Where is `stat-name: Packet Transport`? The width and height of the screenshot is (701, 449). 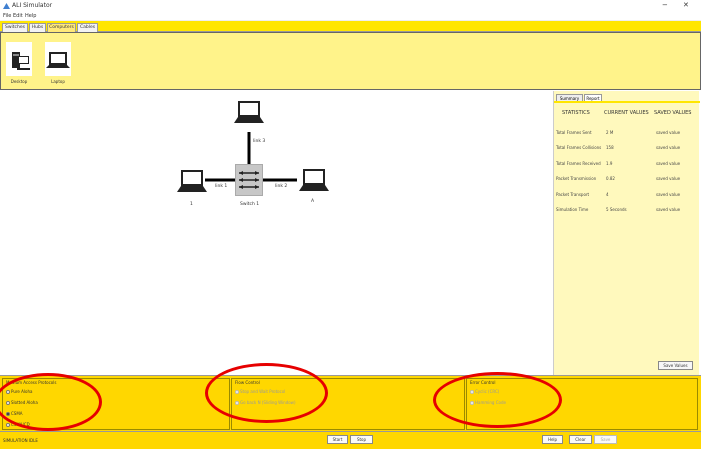
stat-name: Packet Transport is located at coordinates (573, 194).